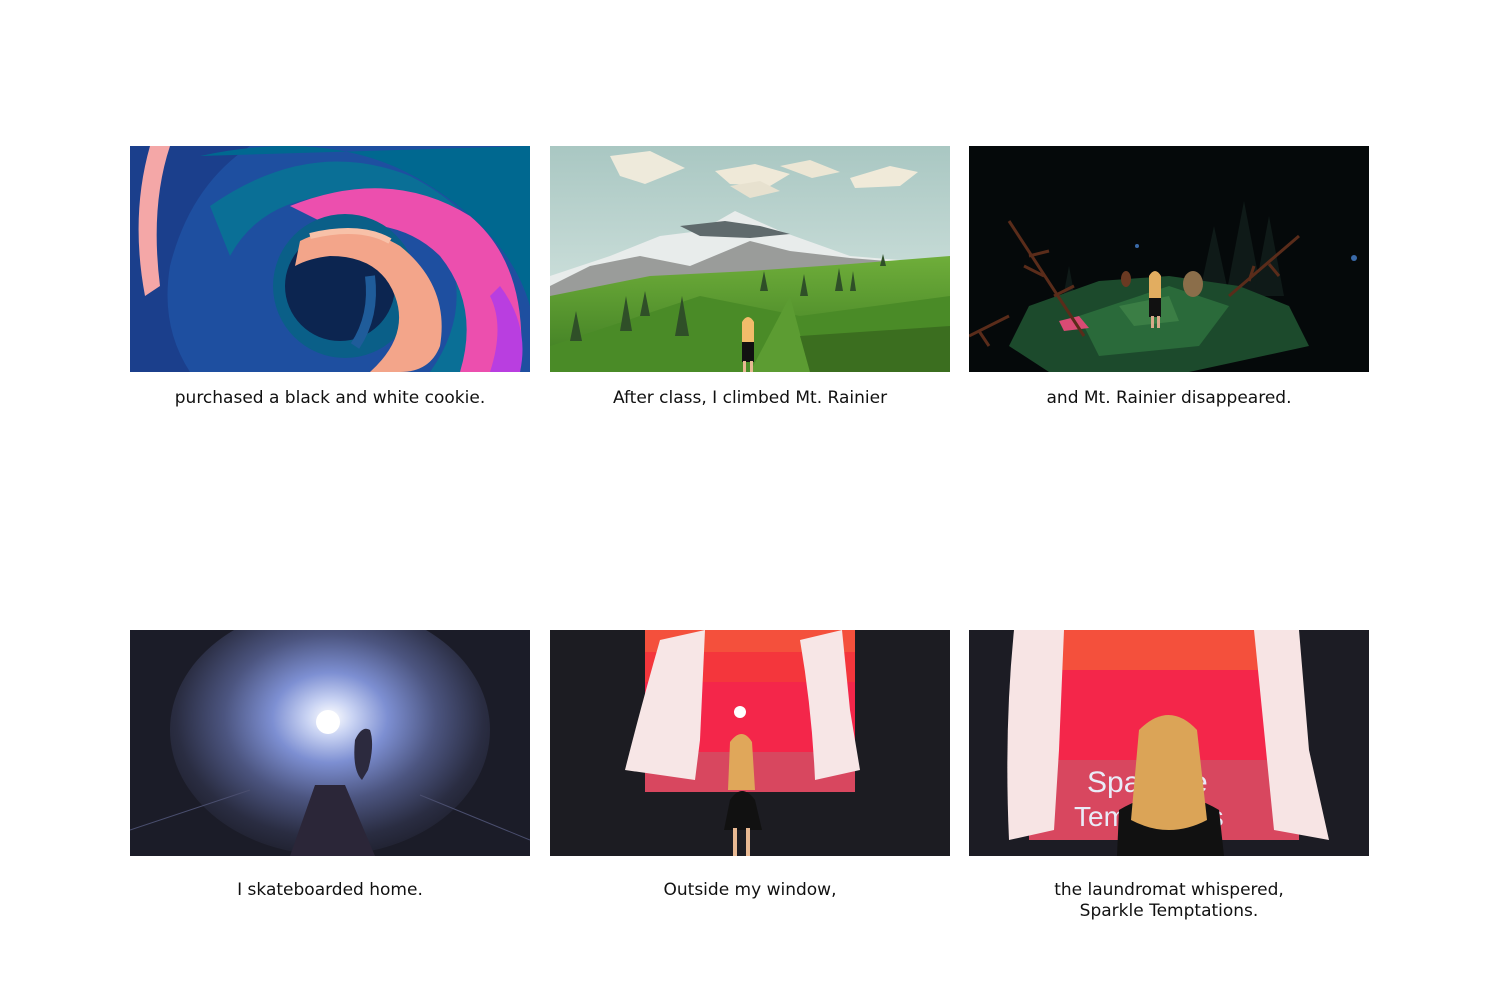 The height and width of the screenshot is (1000, 1500). What do you see at coordinates (330, 259) in the screenshot?
I see `swirl-painting-image` at bounding box center [330, 259].